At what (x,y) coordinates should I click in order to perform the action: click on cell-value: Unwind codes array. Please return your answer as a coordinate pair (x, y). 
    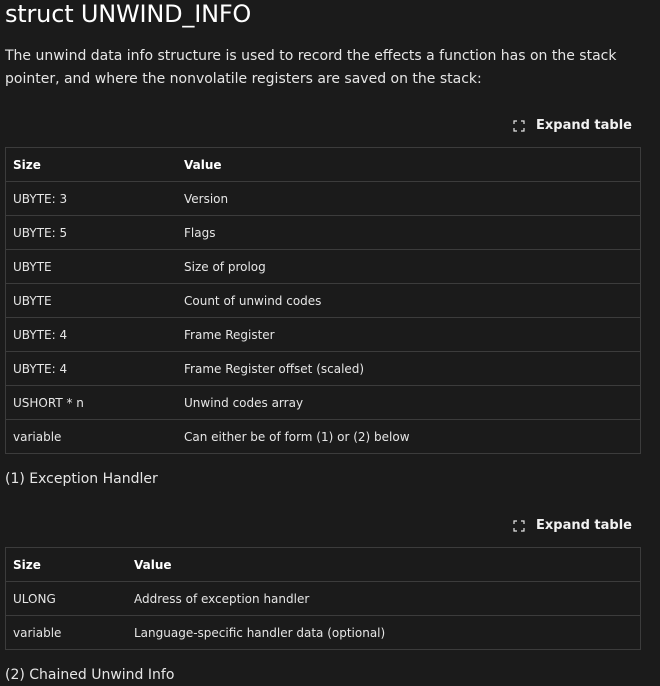
    Looking at the image, I should click on (409, 402).